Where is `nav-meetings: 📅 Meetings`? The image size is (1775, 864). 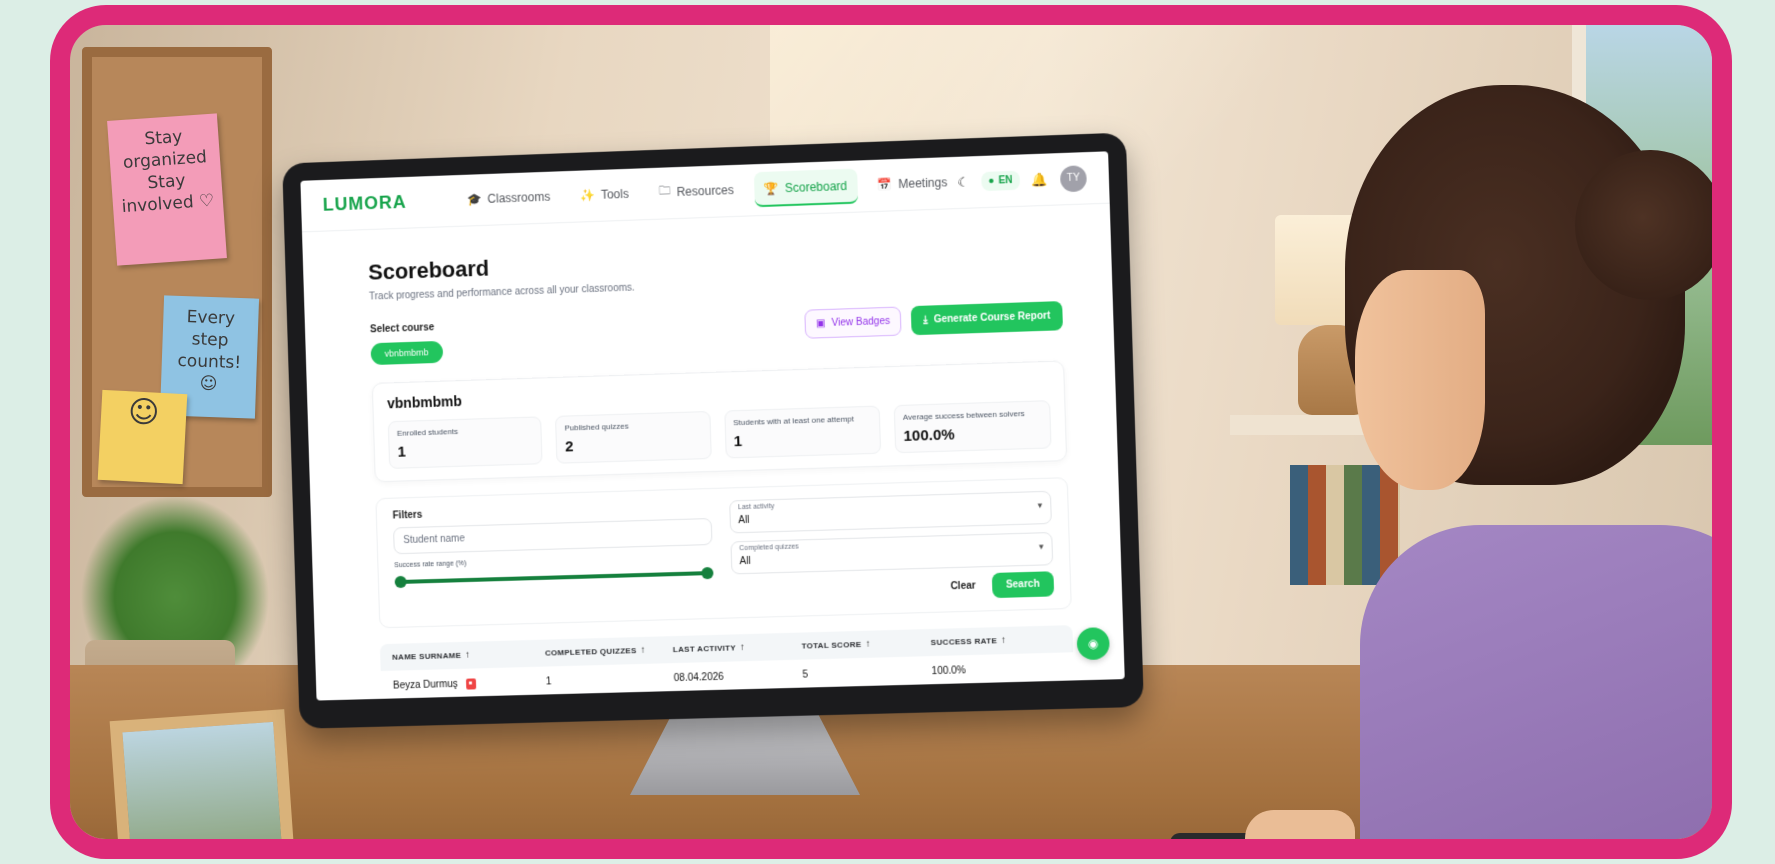 nav-meetings: 📅 Meetings is located at coordinates (912, 184).